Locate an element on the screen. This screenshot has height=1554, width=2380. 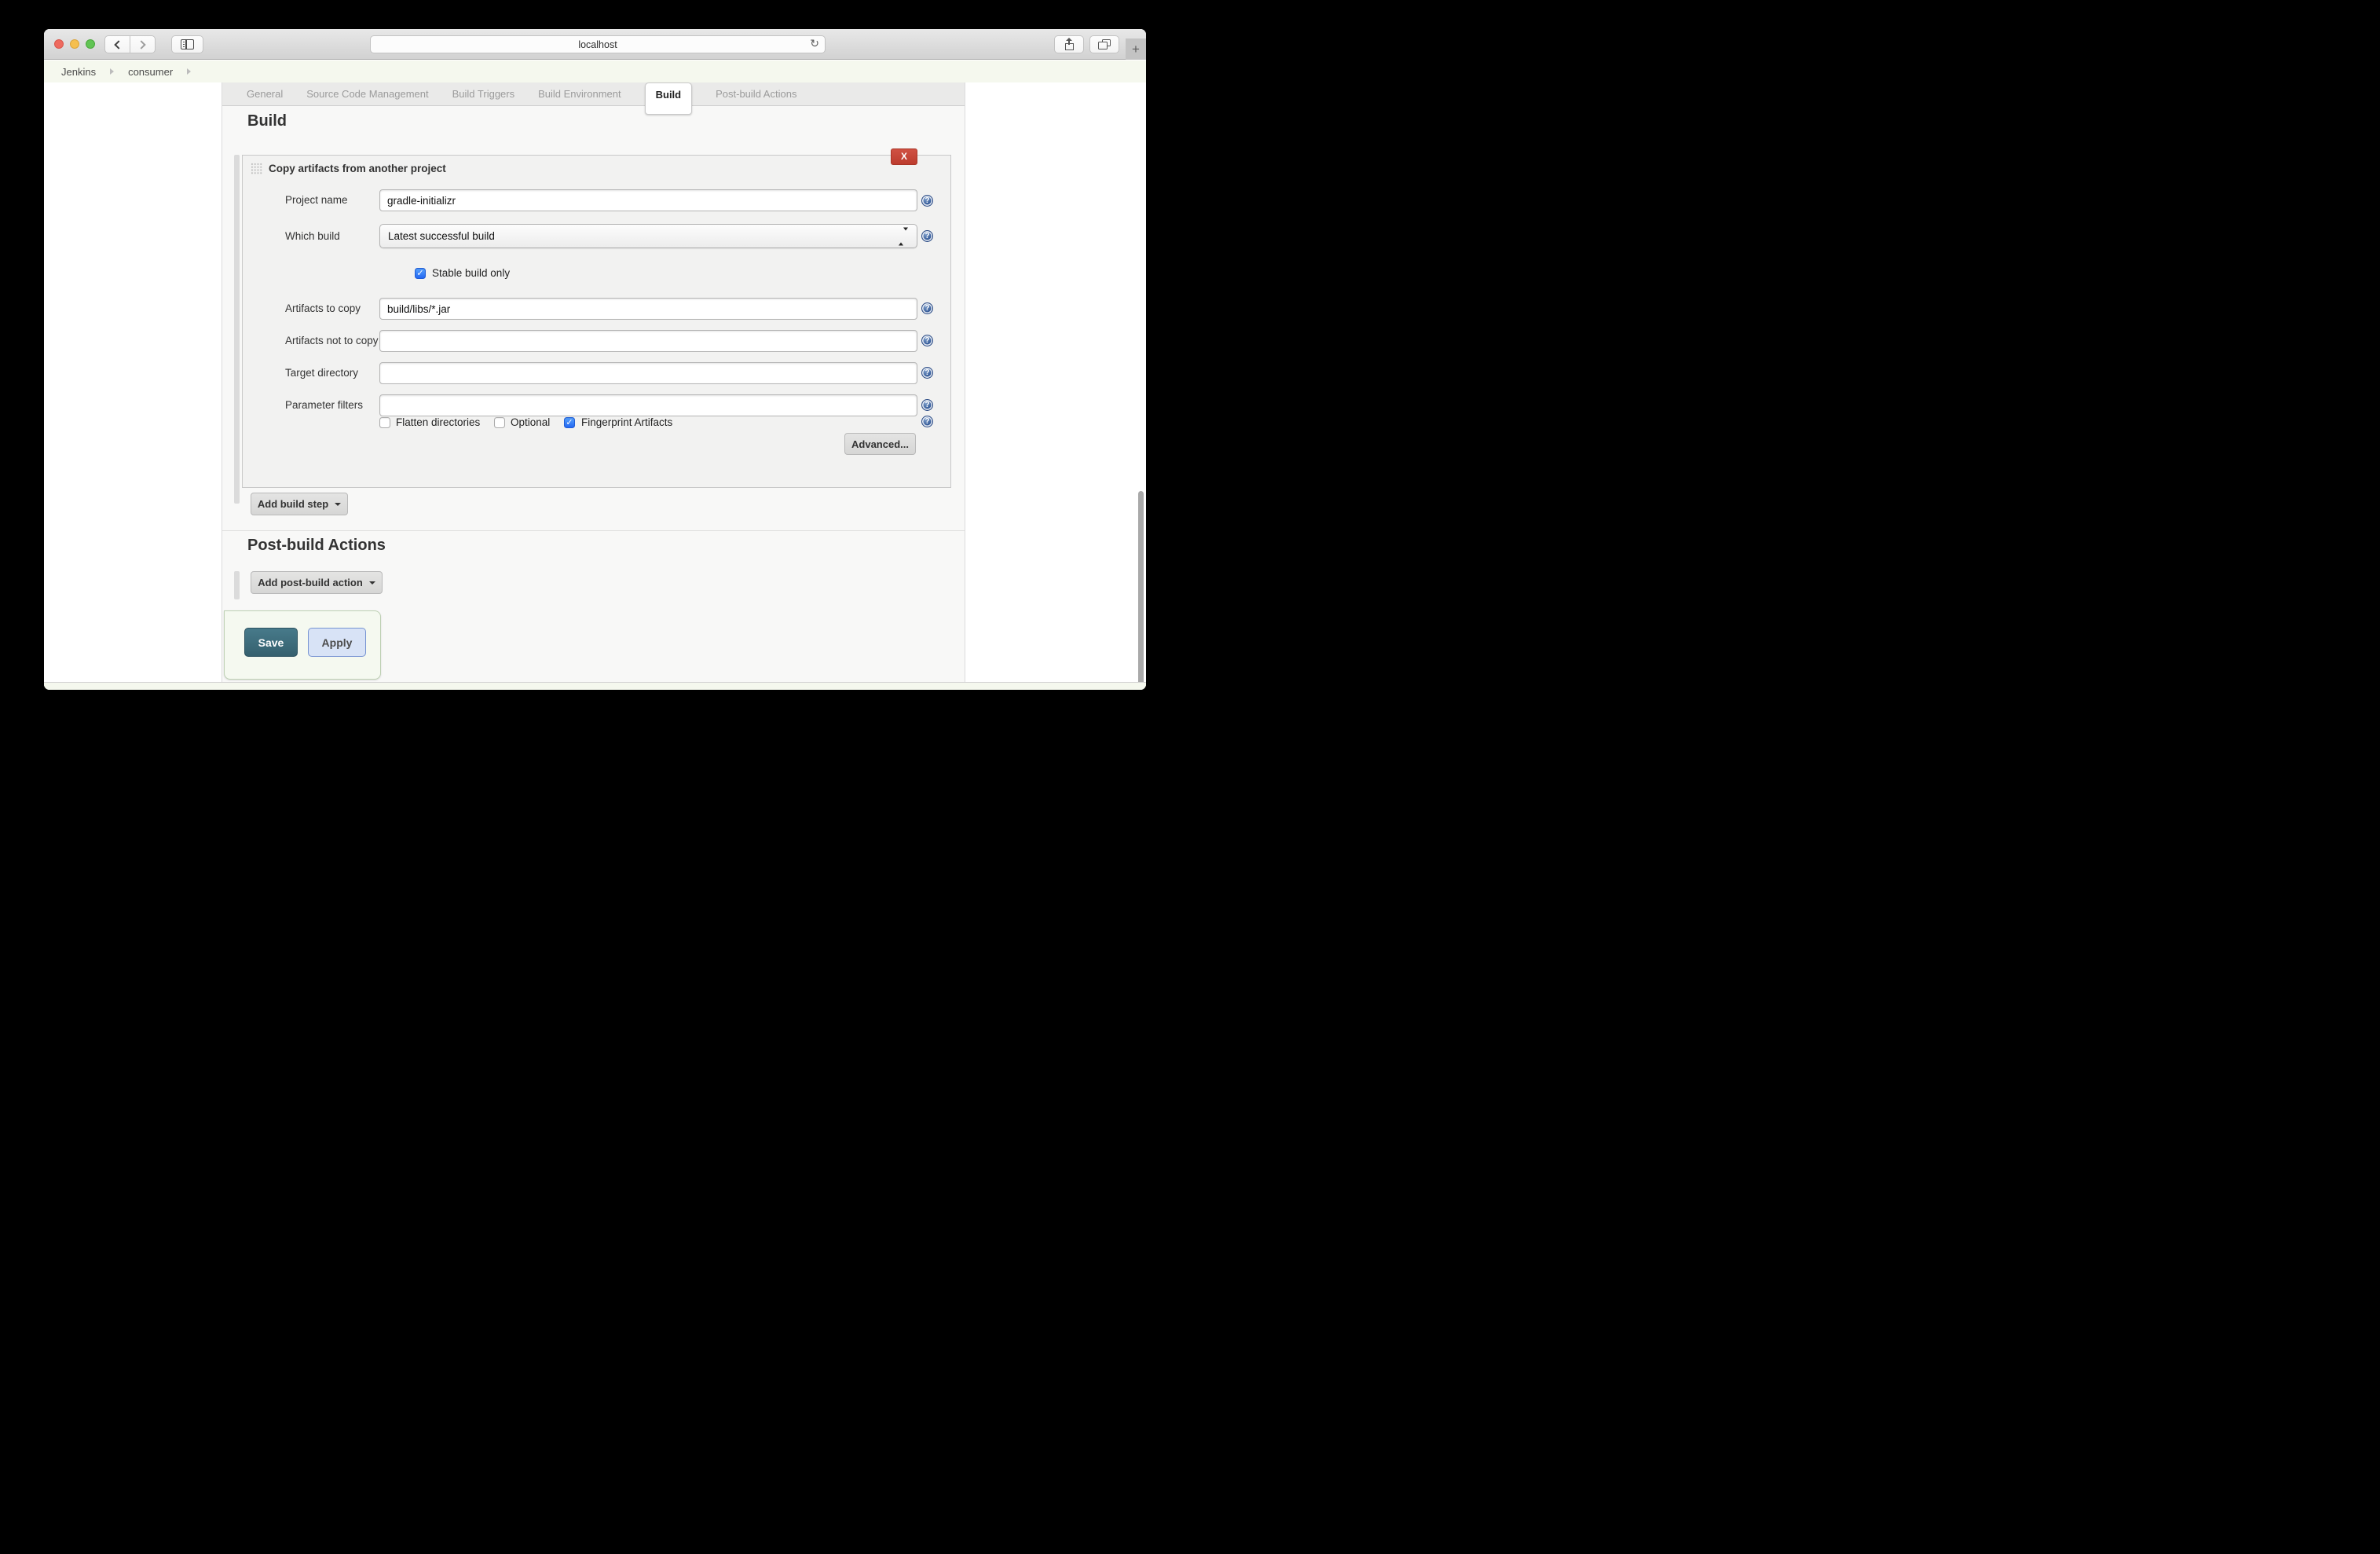
breadcrumb-consumer: consumer is located at coordinates (150, 72).